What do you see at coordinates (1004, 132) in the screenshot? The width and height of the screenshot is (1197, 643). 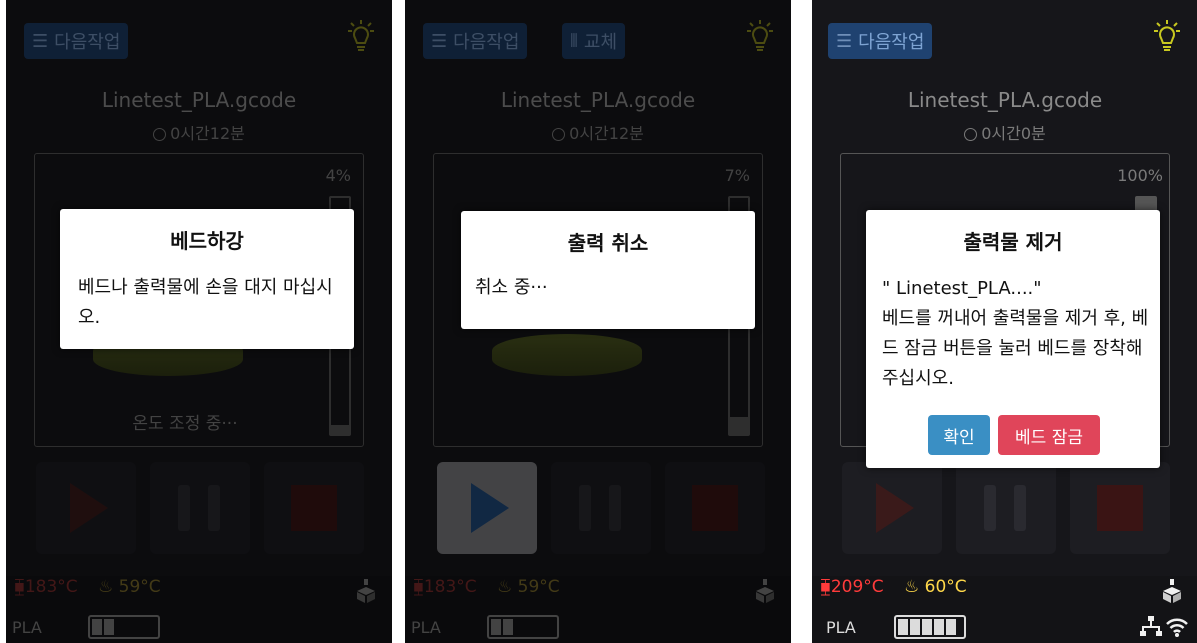 I see `print-time: 0시간0분` at bounding box center [1004, 132].